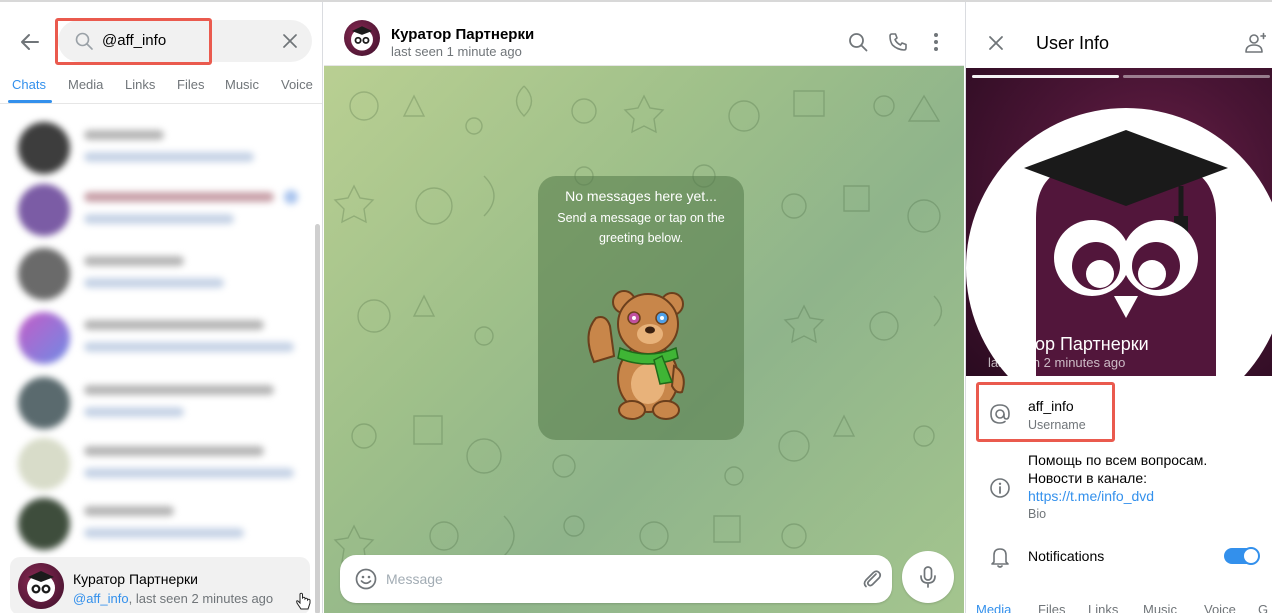 The width and height of the screenshot is (1272, 613). What do you see at coordinates (1068, 344) in the screenshot?
I see `profile-name: Куратор Партнерки` at bounding box center [1068, 344].